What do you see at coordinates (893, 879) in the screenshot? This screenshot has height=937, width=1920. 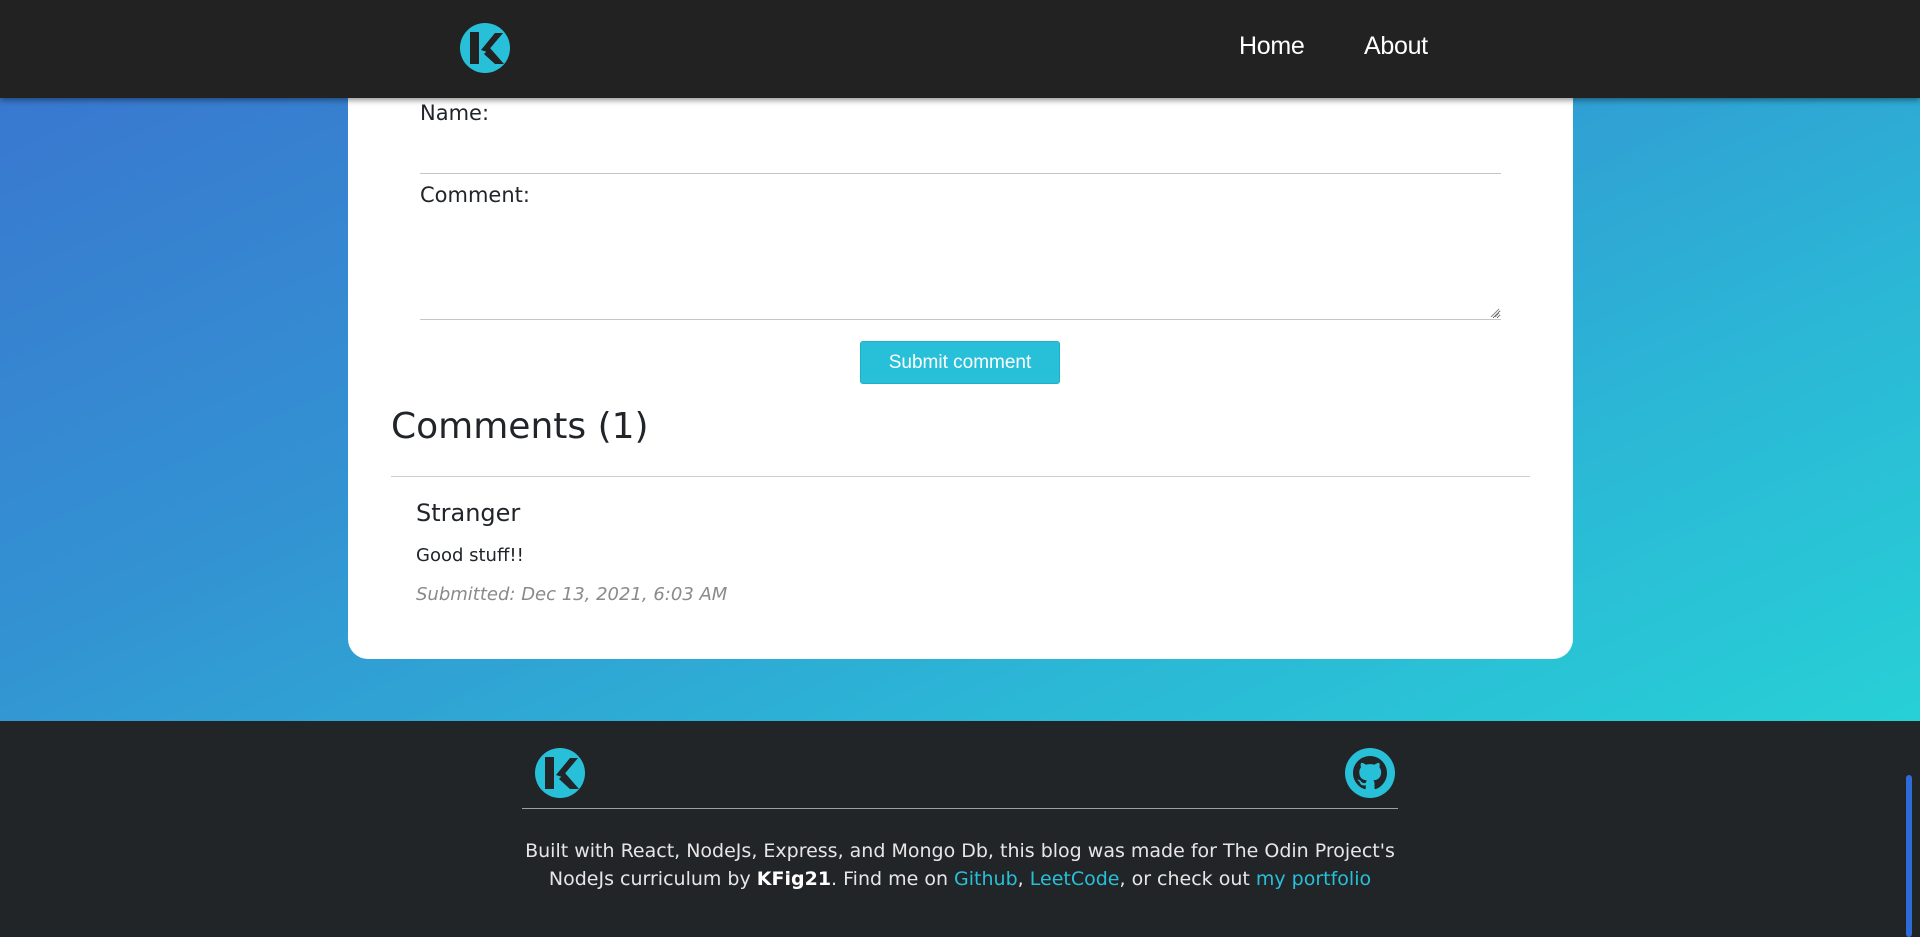 I see `footer-text-part: . Find me on` at bounding box center [893, 879].